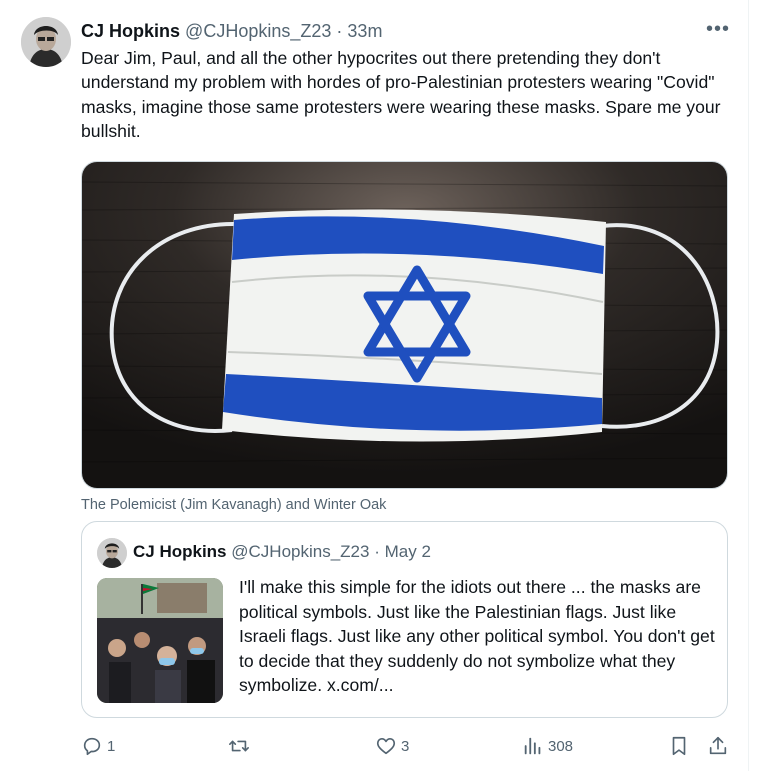  Describe the element at coordinates (258, 31) in the screenshot. I see `author-handle: @CJHopkins_Z23` at that location.